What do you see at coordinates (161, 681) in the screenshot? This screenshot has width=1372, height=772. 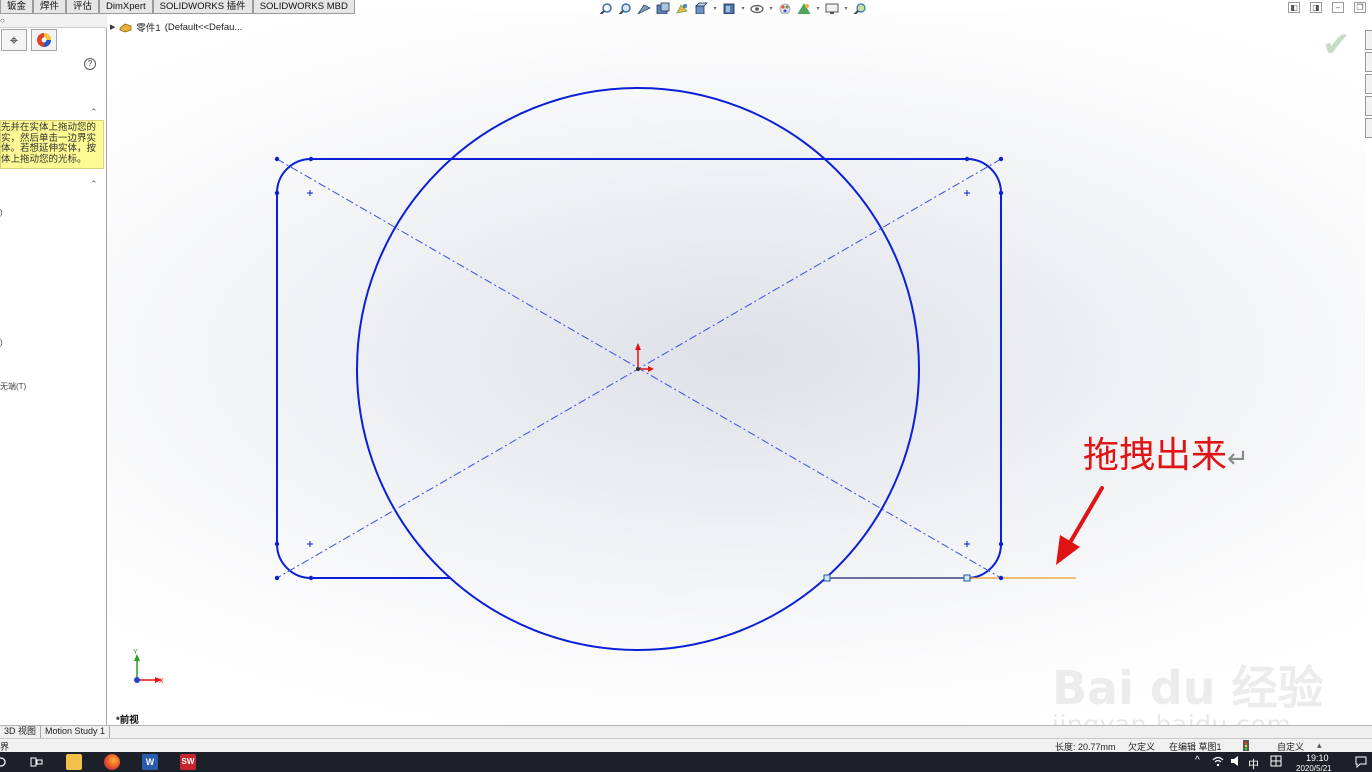 I see `triad-x-label: X` at bounding box center [161, 681].